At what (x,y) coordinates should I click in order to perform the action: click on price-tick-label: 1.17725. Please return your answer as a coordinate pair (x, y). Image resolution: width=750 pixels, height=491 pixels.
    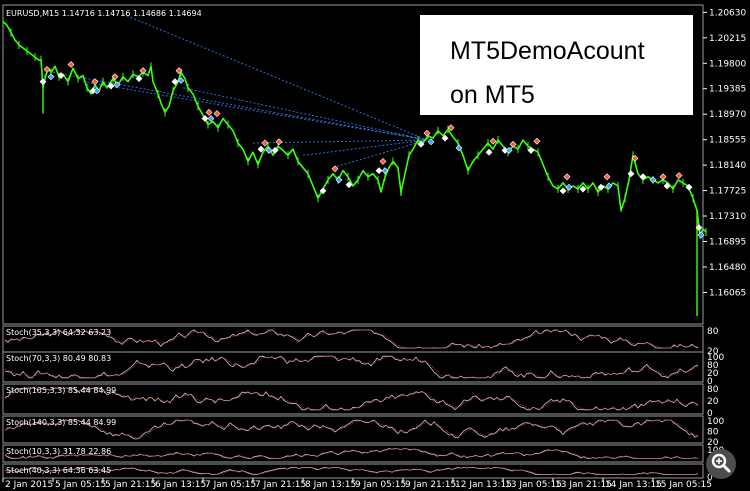
    Looking at the image, I should click on (727, 192).